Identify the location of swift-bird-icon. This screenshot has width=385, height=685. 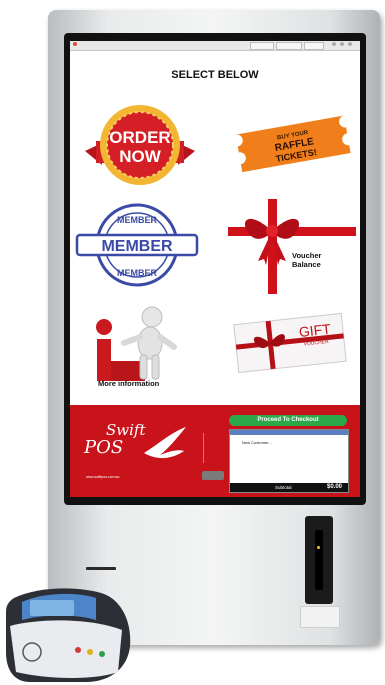
(165, 443).